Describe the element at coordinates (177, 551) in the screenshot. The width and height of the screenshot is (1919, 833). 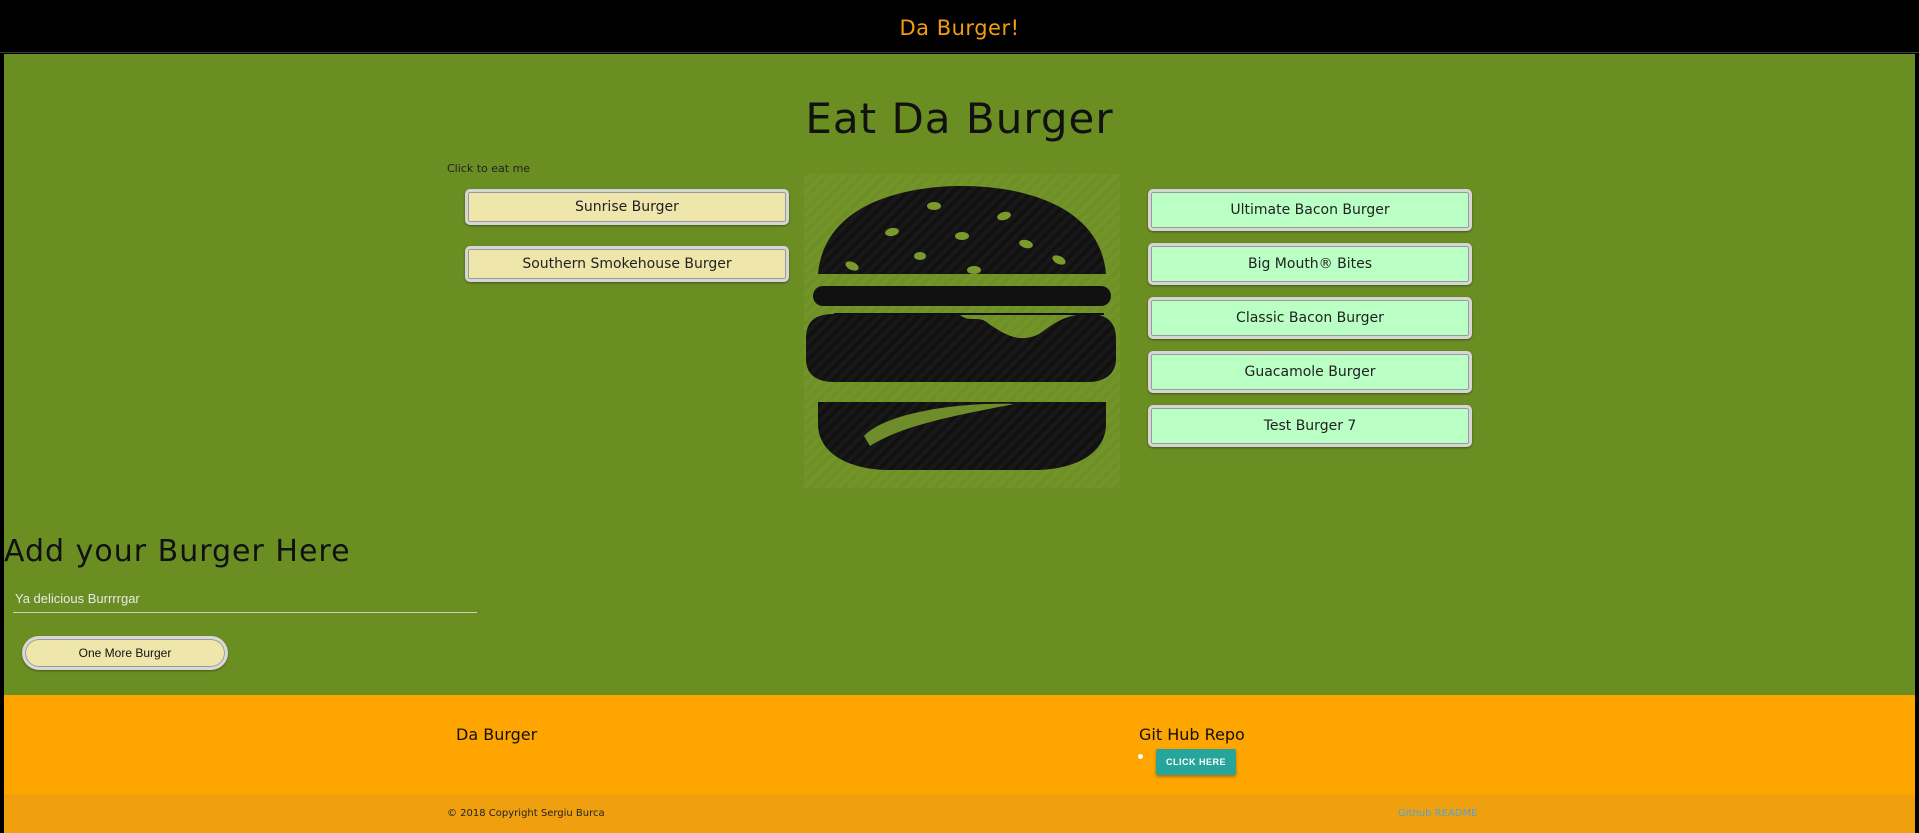
I see `add-burger-title: Add your Burger Here` at that location.